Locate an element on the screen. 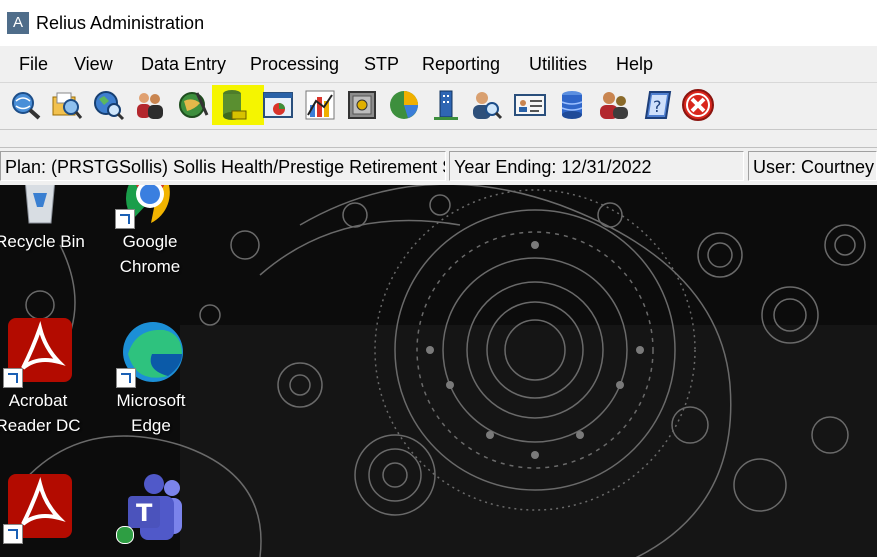 Image resolution: width=877 pixels, height=557 pixels. teams-icon: T is located at coordinates (151, 509).